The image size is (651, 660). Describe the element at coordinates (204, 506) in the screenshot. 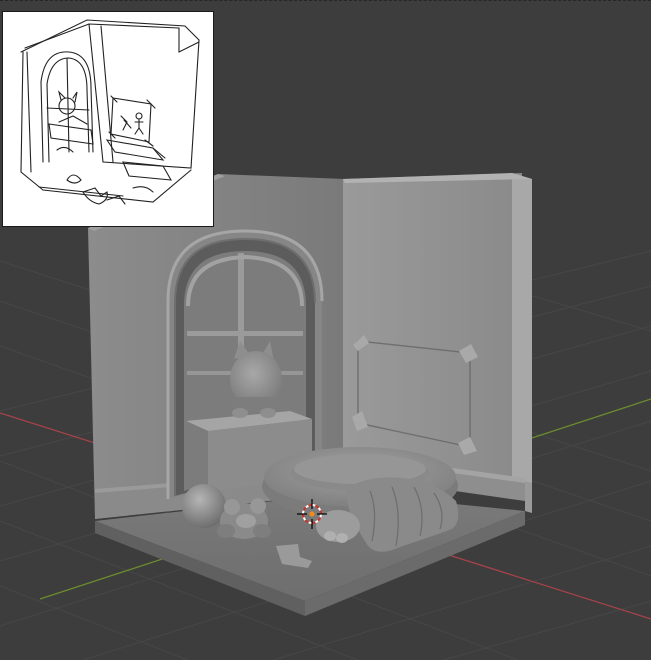

I see `ball` at that location.